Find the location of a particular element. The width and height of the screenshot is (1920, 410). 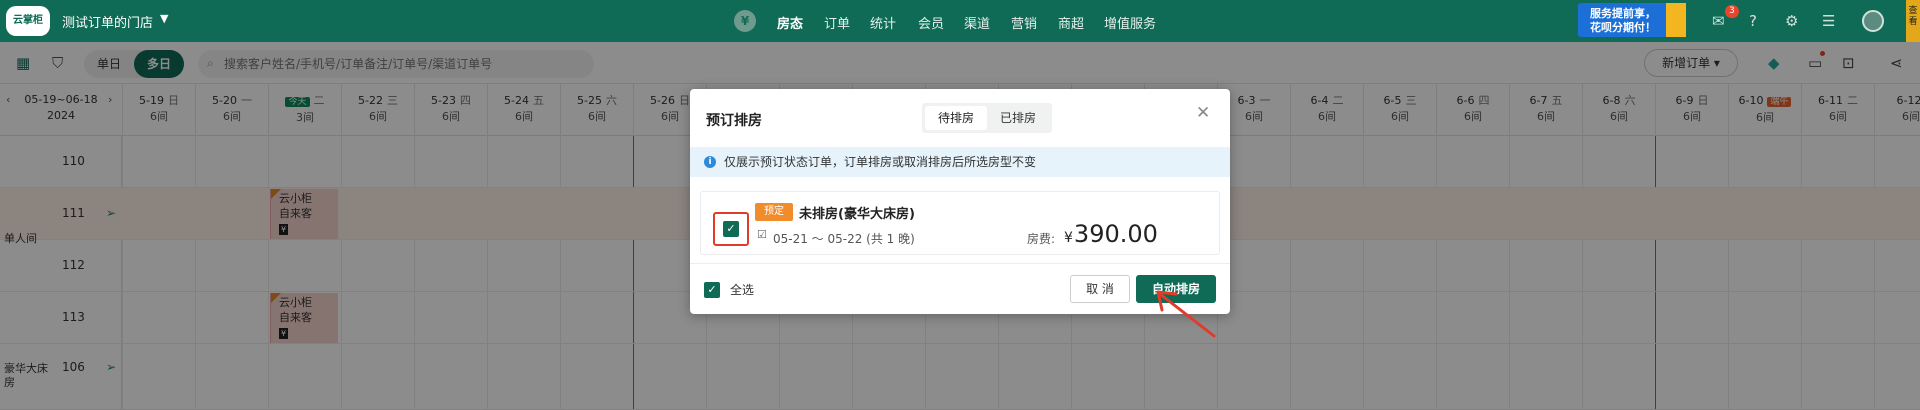

help-icon: ? is located at coordinates (1753, 21).